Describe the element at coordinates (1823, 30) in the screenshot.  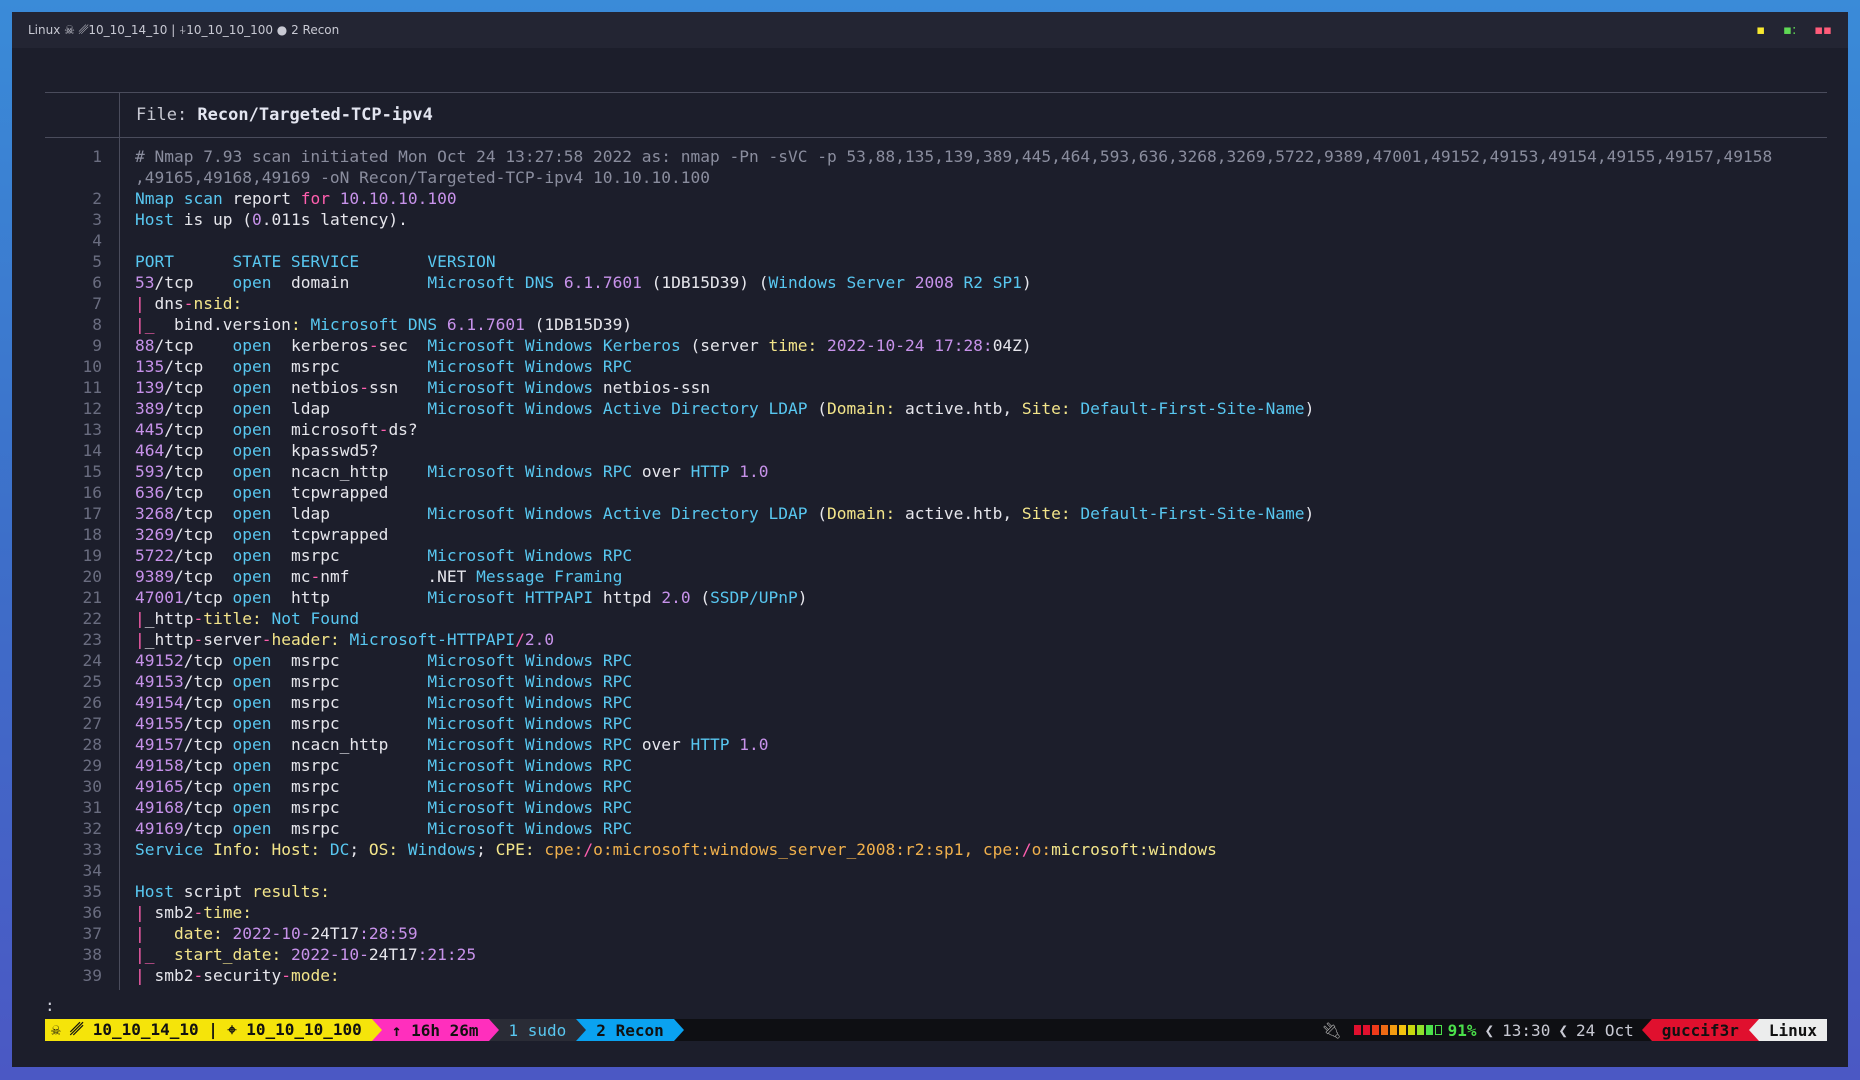
I see `close-icon: ▪▪` at that location.